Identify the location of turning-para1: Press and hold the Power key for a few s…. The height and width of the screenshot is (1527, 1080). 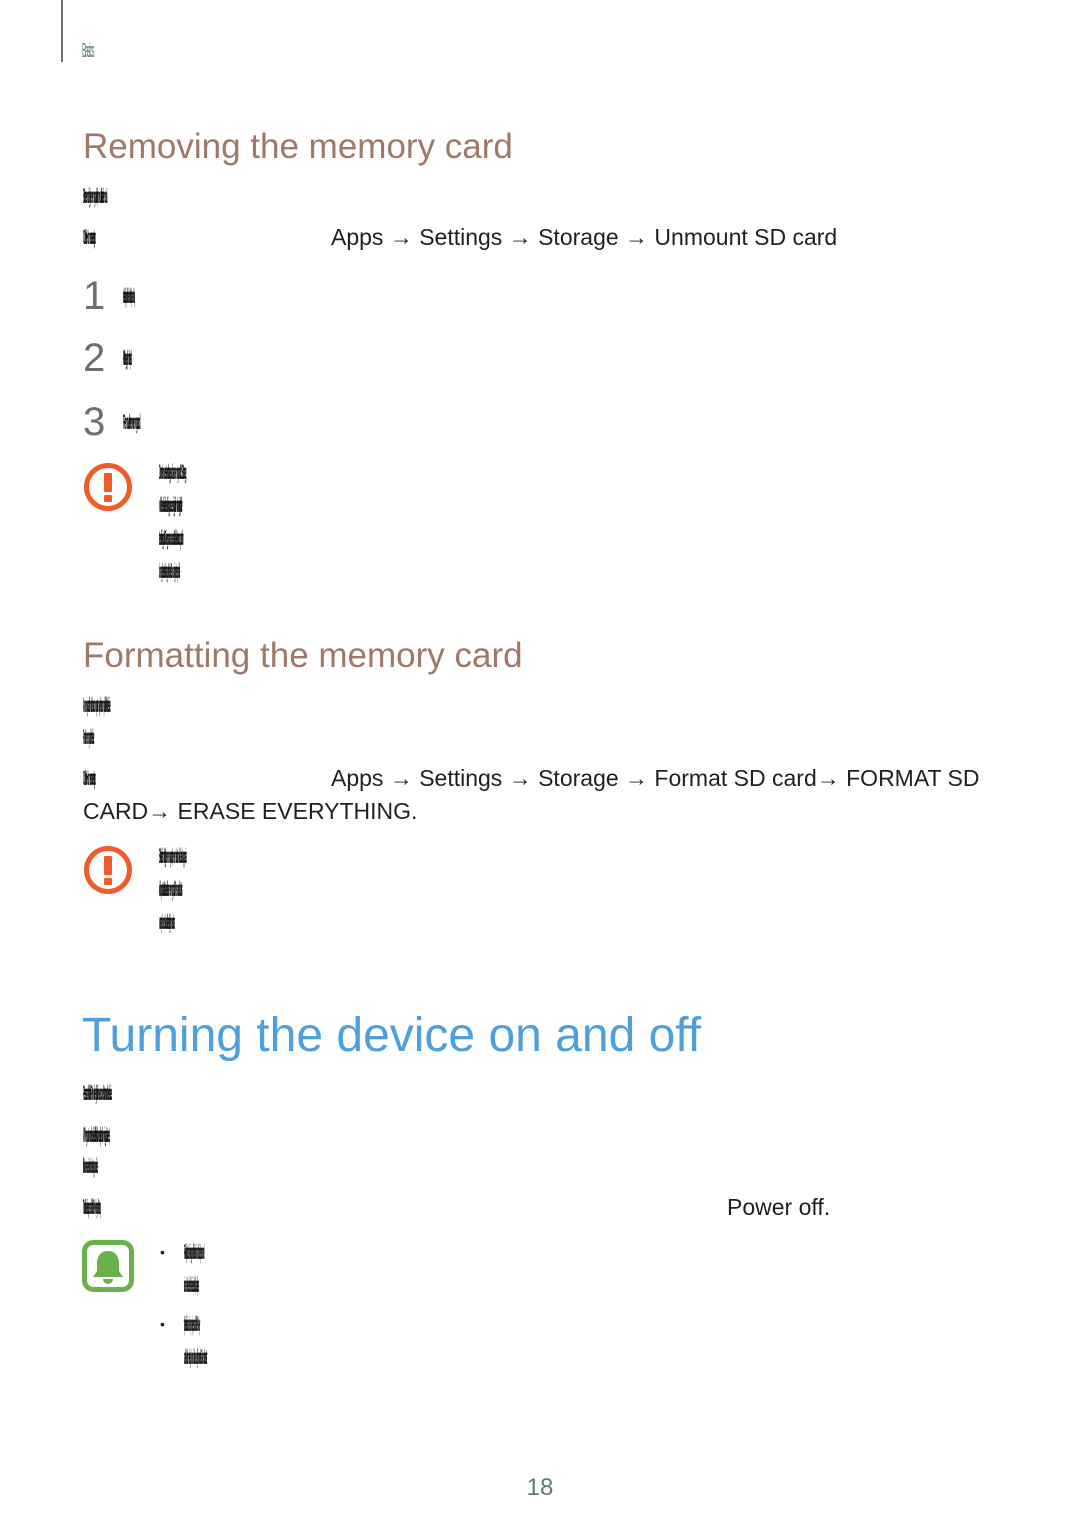
(97, 1093).